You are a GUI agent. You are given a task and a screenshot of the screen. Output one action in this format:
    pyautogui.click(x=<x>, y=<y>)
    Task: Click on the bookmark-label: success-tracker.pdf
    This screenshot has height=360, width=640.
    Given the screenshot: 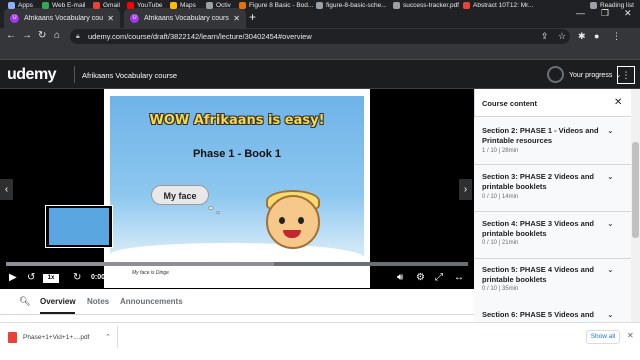 What is the action you would take?
    pyautogui.click(x=431, y=5)
    